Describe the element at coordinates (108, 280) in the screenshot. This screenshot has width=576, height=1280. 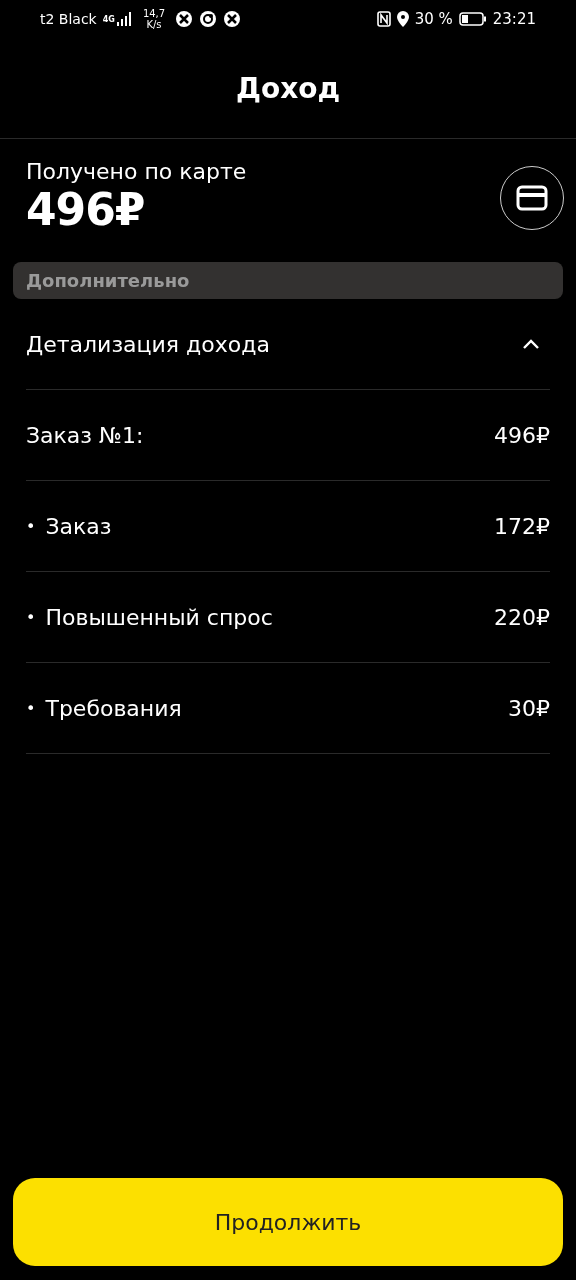
I see `section-title: Дополнительно` at that location.